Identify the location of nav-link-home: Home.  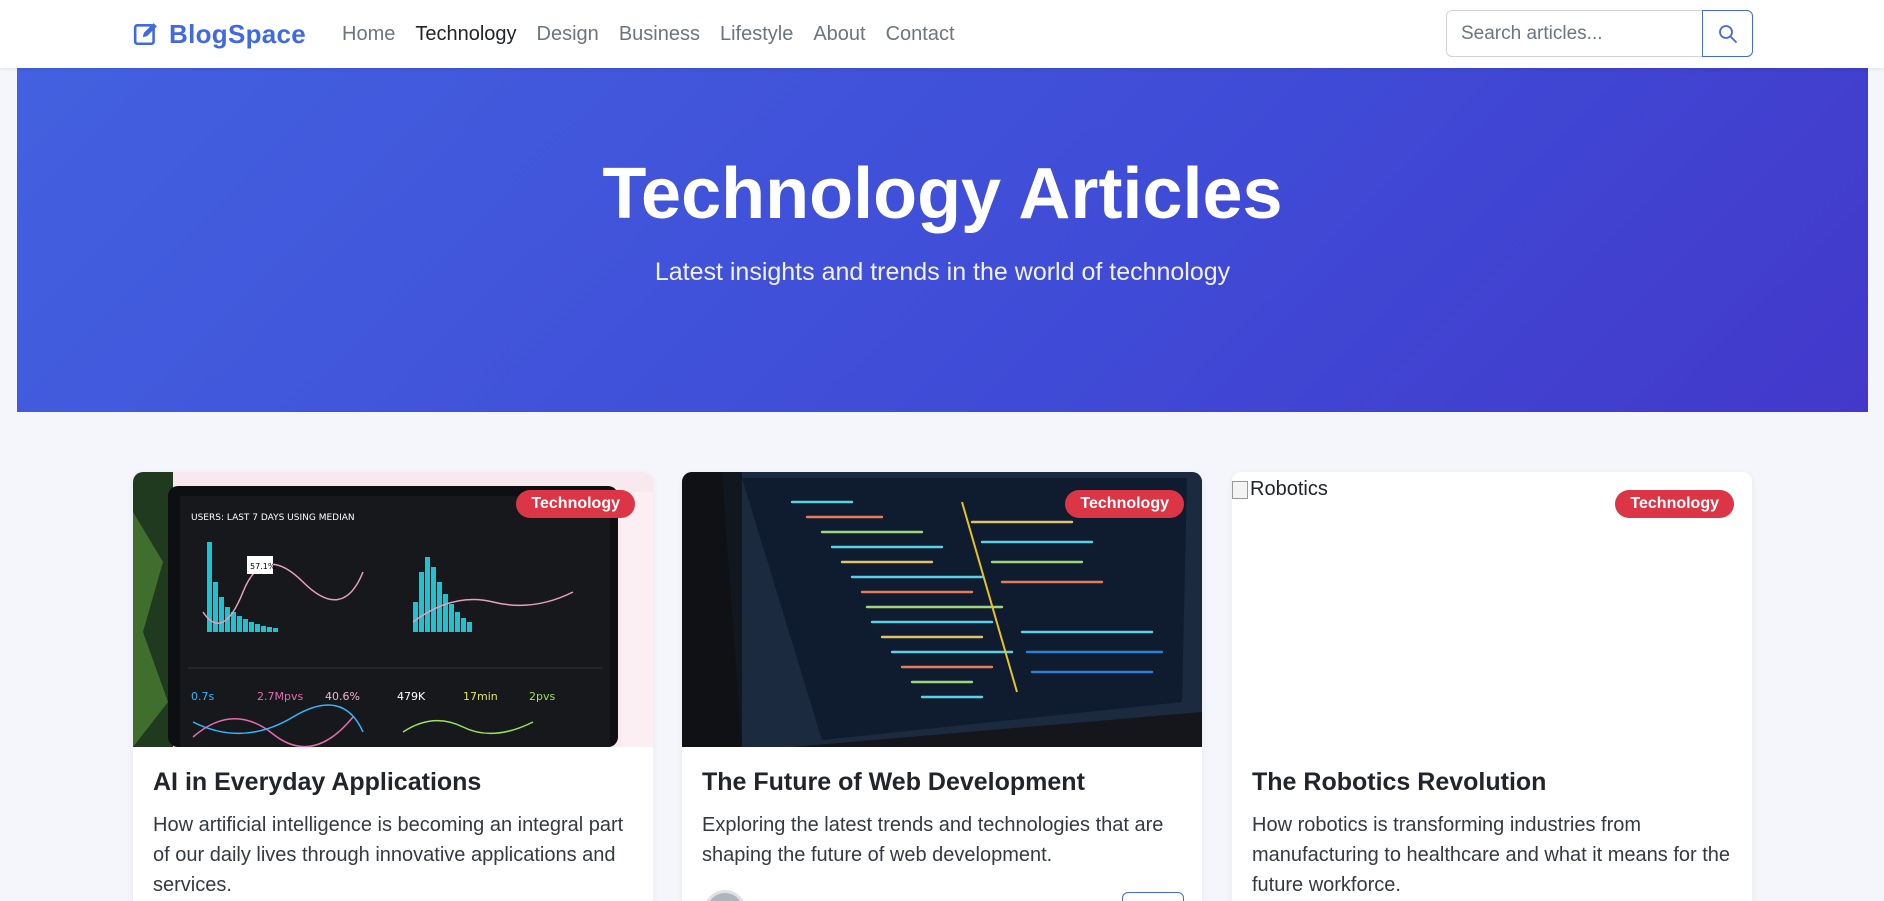
(368, 34).